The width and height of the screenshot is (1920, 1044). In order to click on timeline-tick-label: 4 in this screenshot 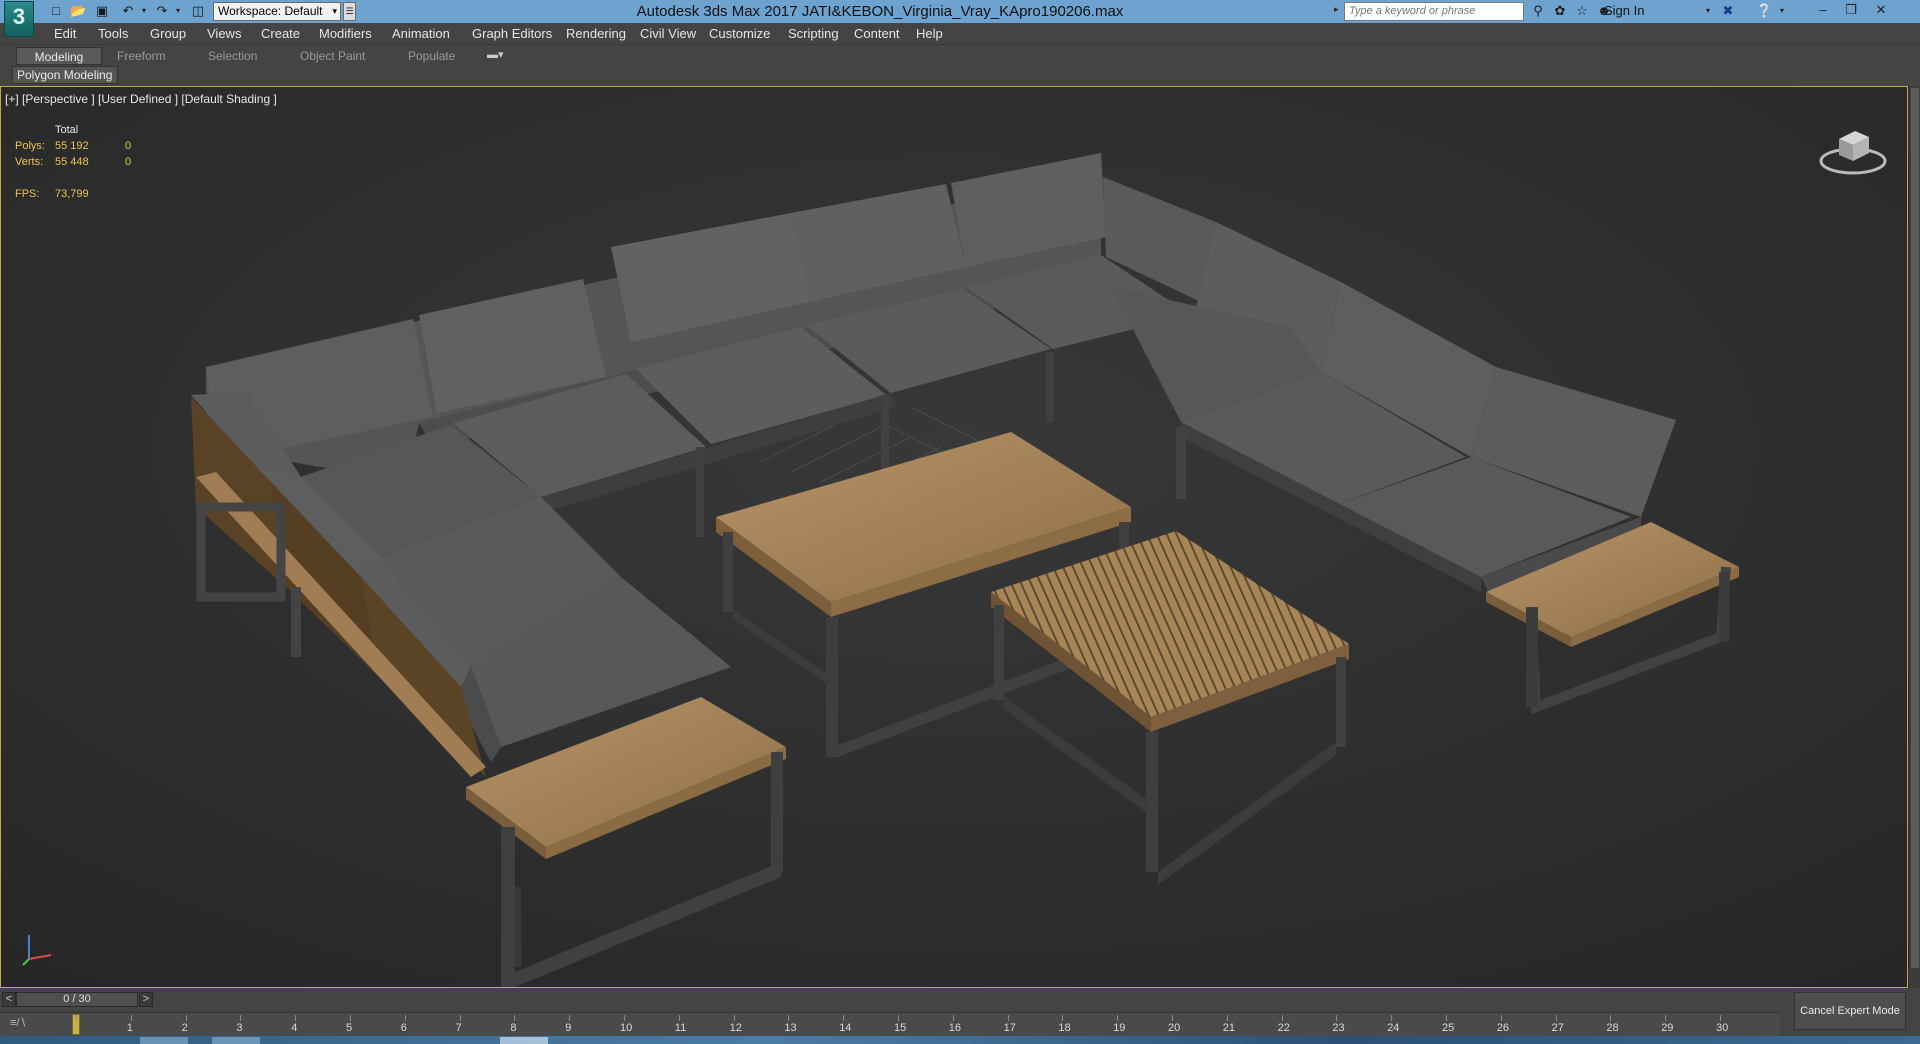, I will do `click(294, 1028)`.